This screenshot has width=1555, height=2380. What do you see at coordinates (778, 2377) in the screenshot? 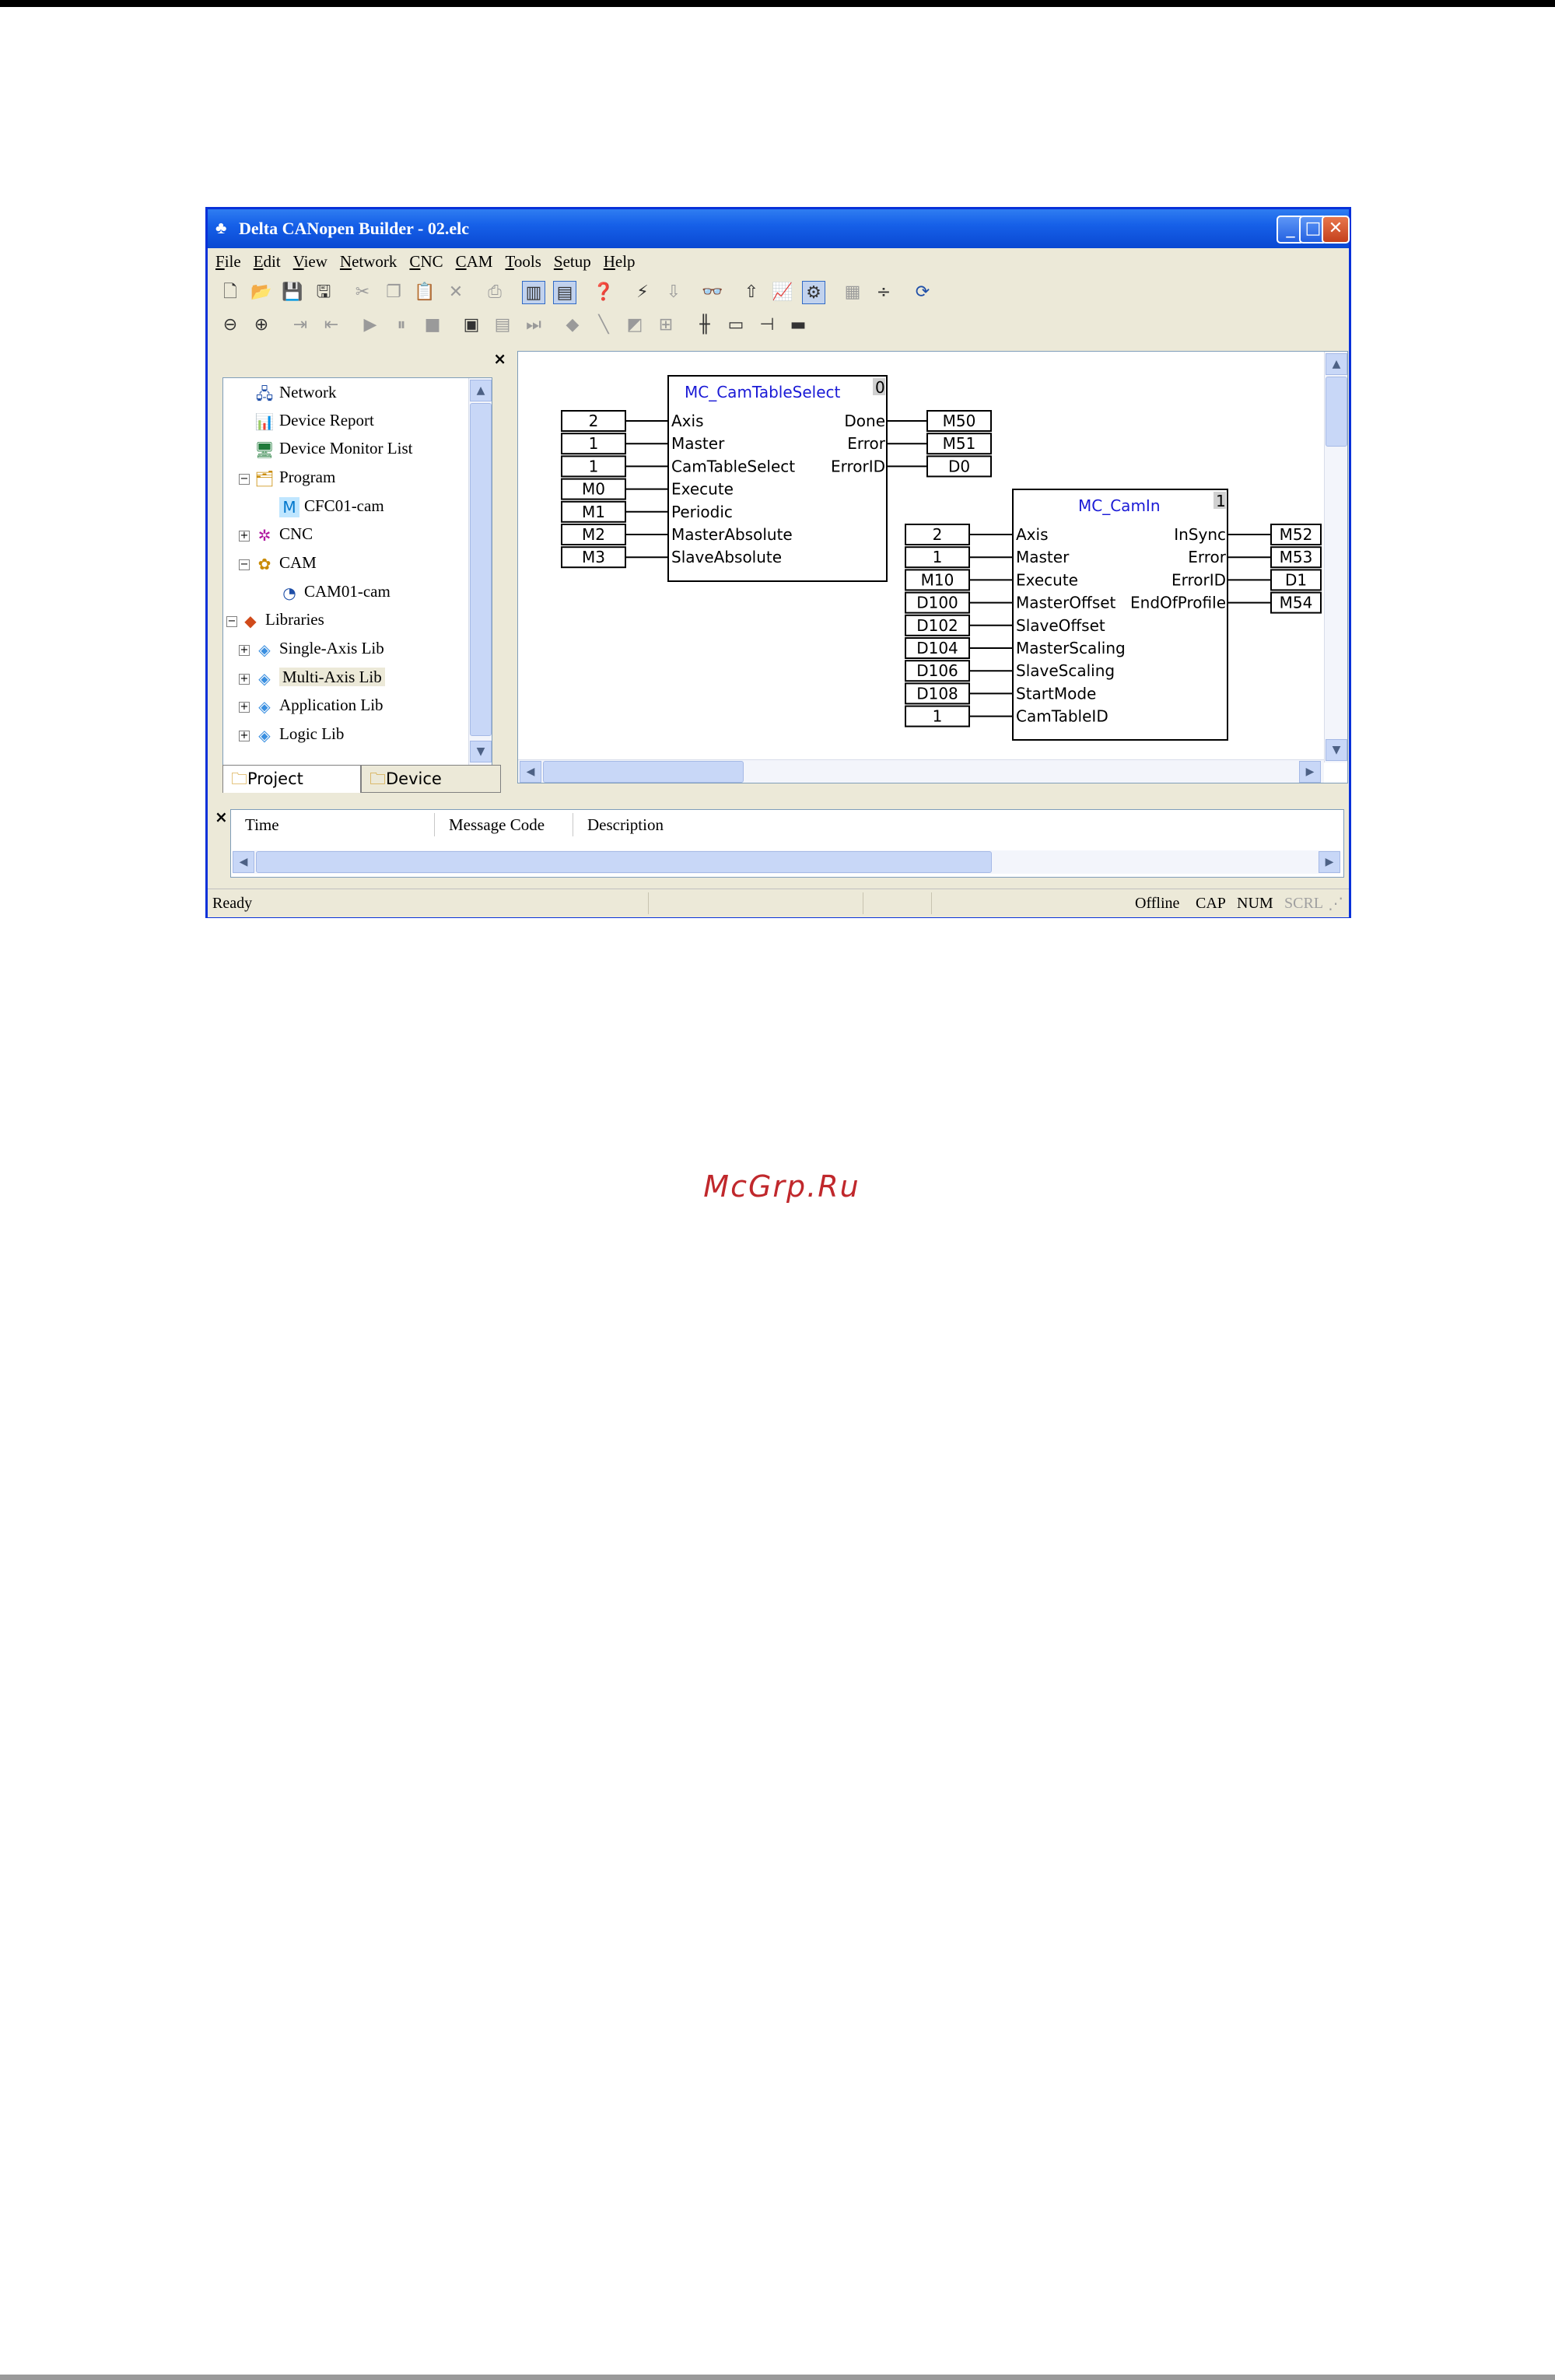
I see `bottom-rule` at bounding box center [778, 2377].